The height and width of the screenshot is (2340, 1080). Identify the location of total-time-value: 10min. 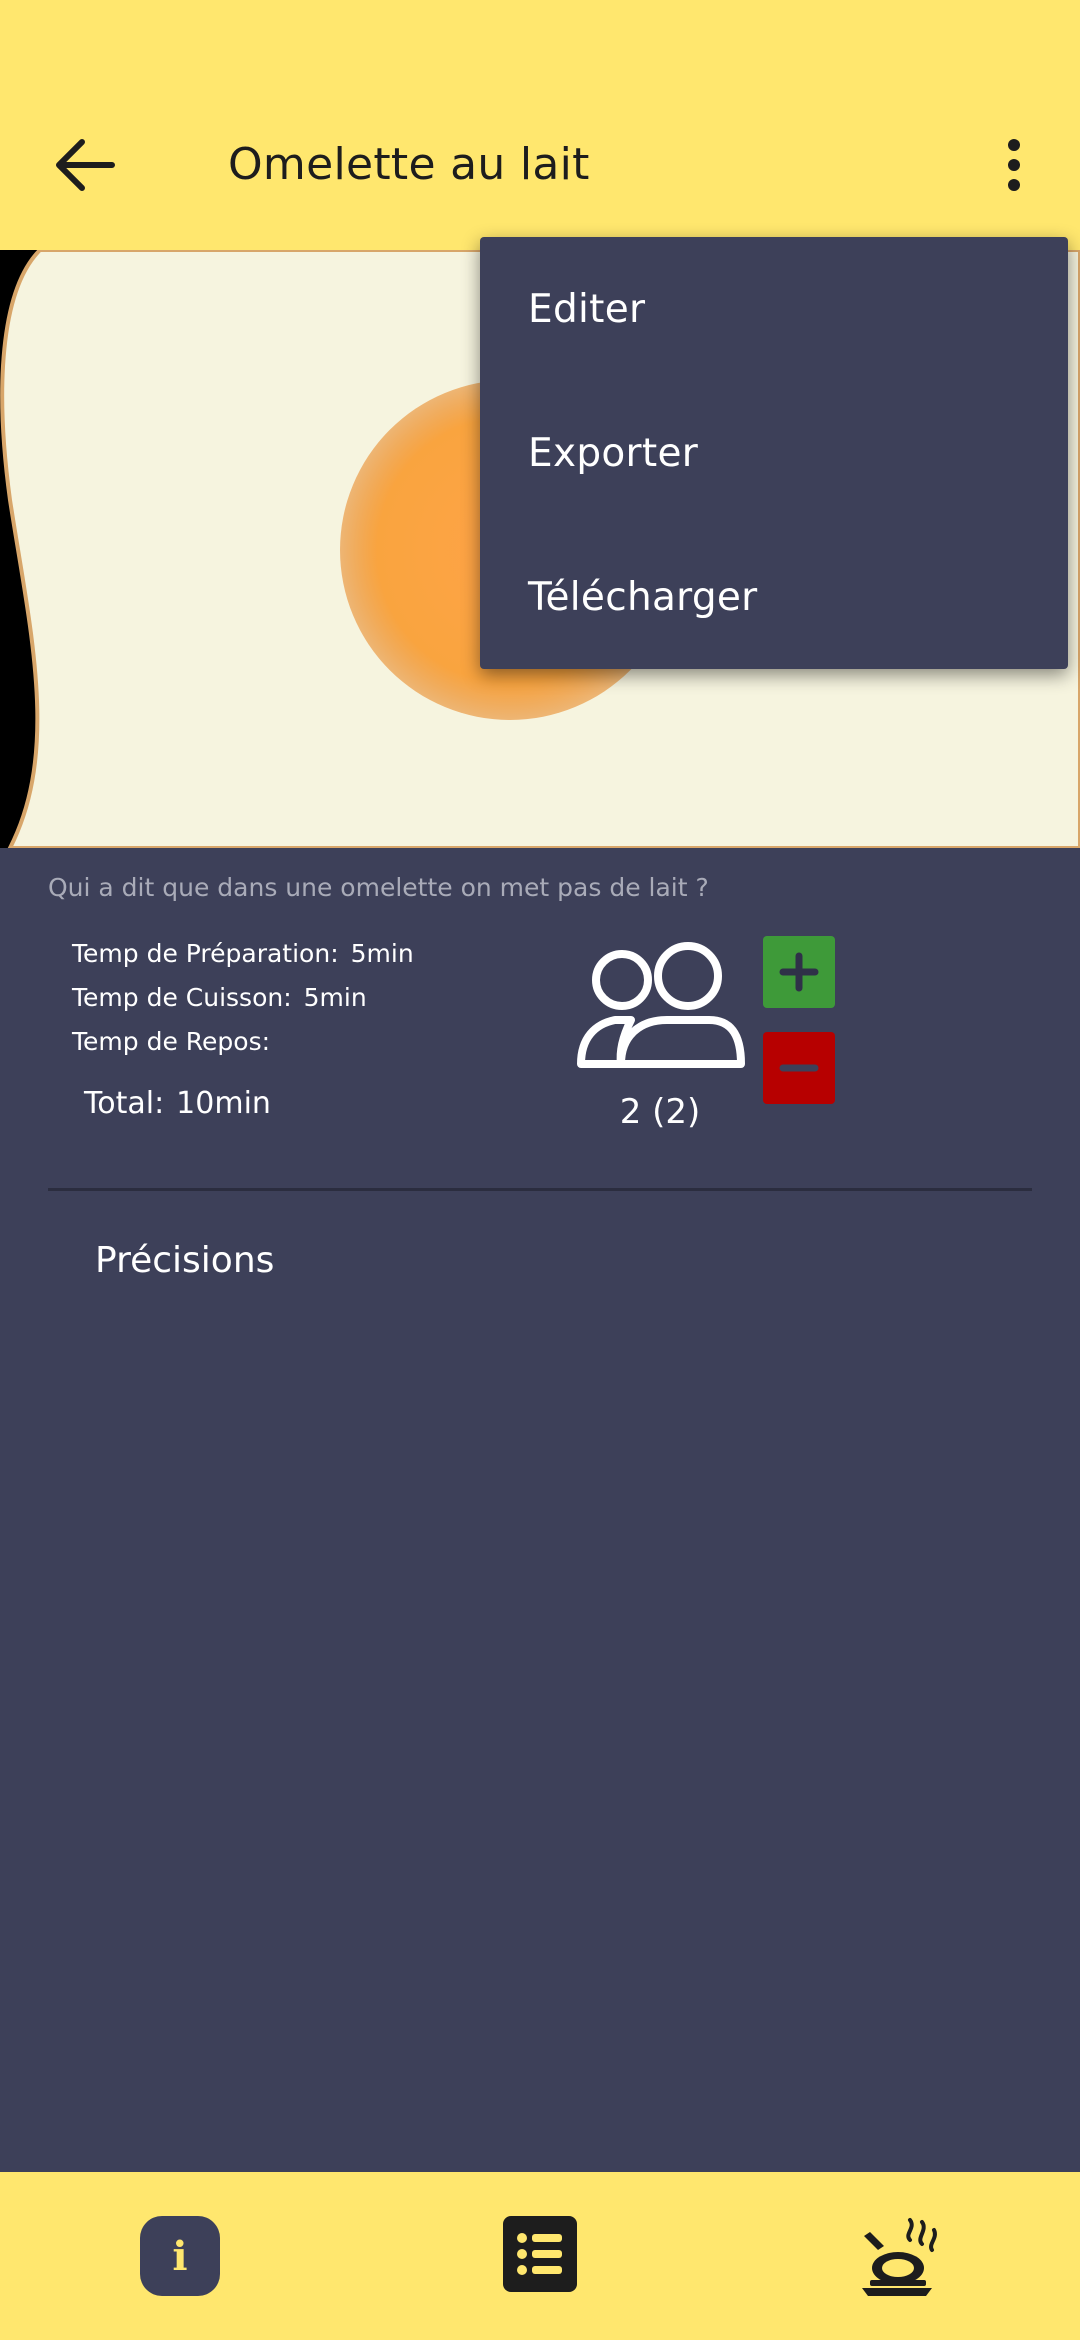
(223, 1103).